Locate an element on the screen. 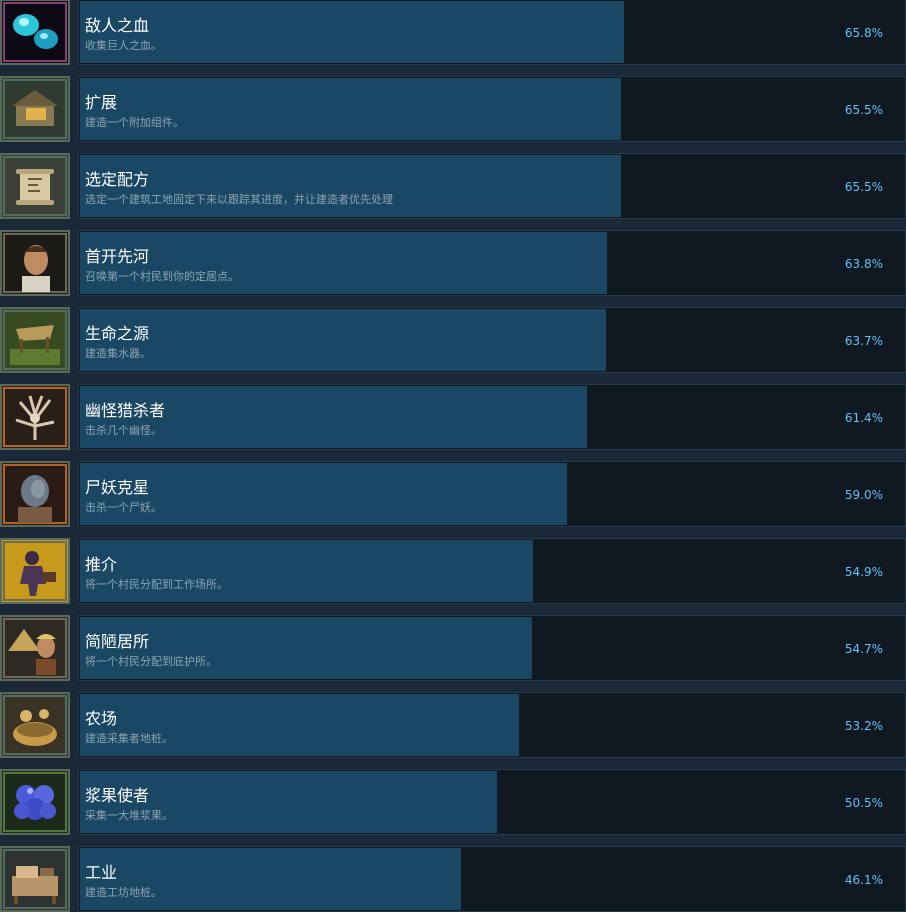  achievement-description: 击杀几个幽怪。 is located at coordinates (123, 430).